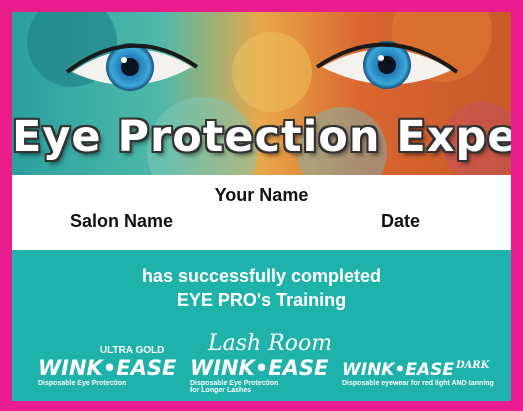 The image size is (523, 411). What do you see at coordinates (261, 276) in the screenshot?
I see `completion-line-1: has successfully completed` at bounding box center [261, 276].